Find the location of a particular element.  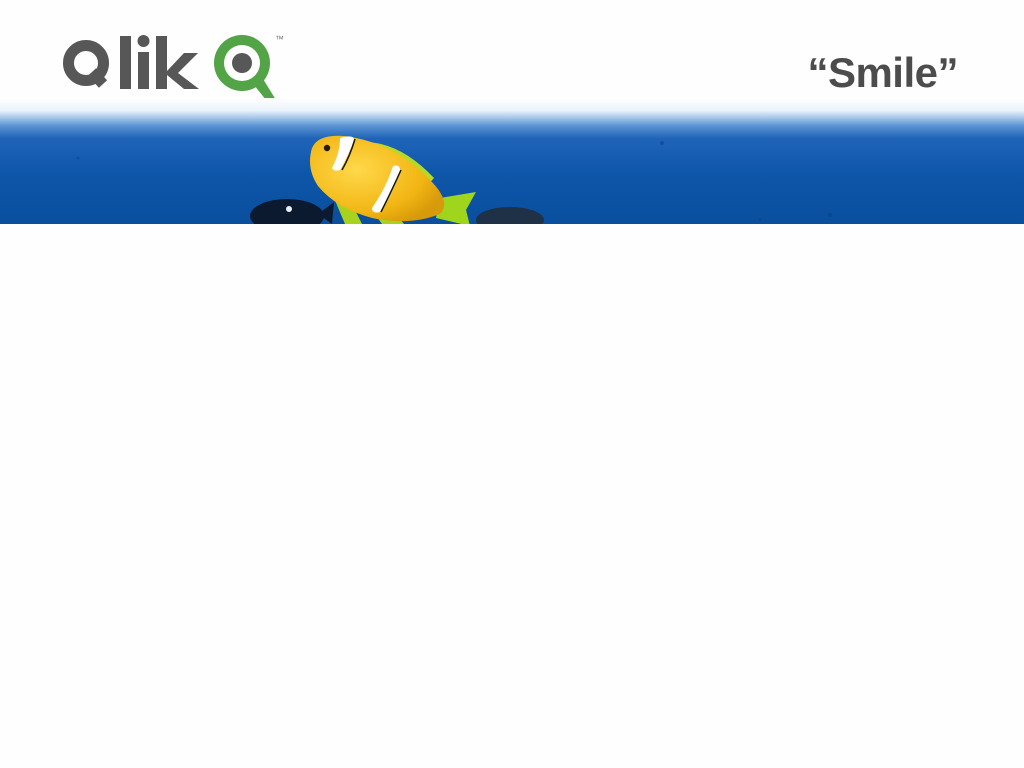

trademark-symbol: ™ is located at coordinates (279, 39).